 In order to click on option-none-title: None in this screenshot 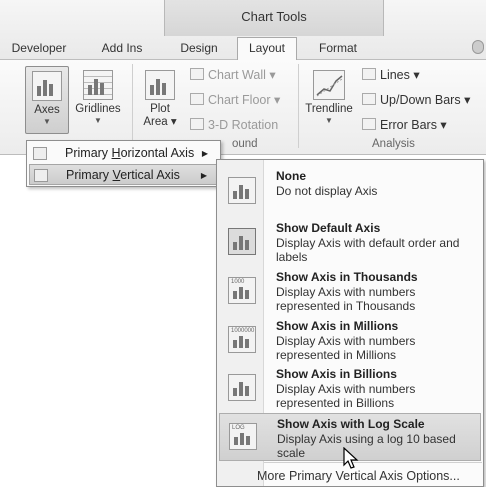, I will do `click(291, 176)`.